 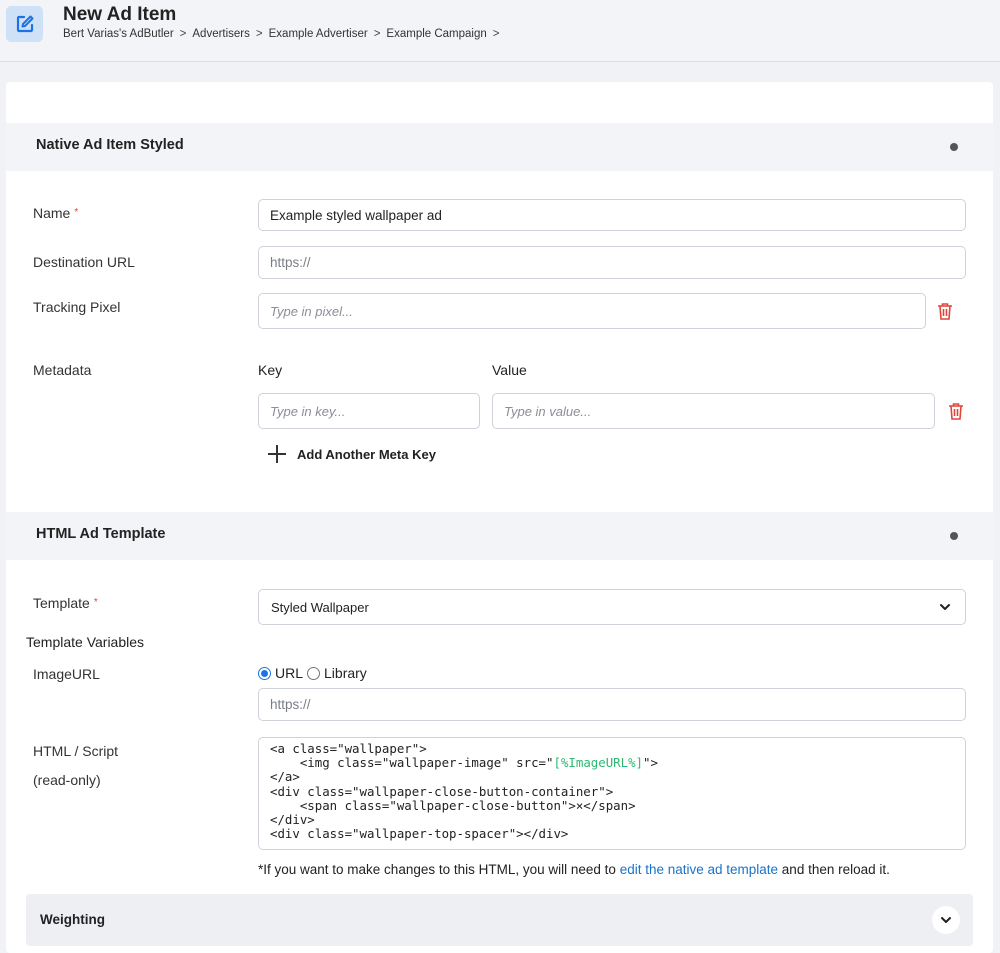 I want to click on name-label-text: Name, so click(x=52, y=213).